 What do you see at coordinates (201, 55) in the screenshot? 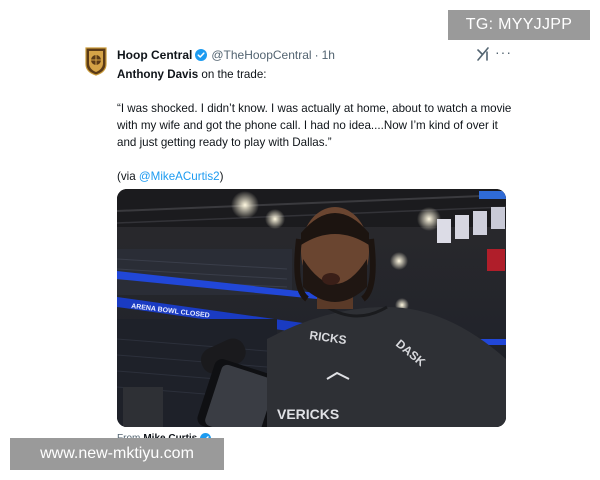
I see `verified-badge-icon` at bounding box center [201, 55].